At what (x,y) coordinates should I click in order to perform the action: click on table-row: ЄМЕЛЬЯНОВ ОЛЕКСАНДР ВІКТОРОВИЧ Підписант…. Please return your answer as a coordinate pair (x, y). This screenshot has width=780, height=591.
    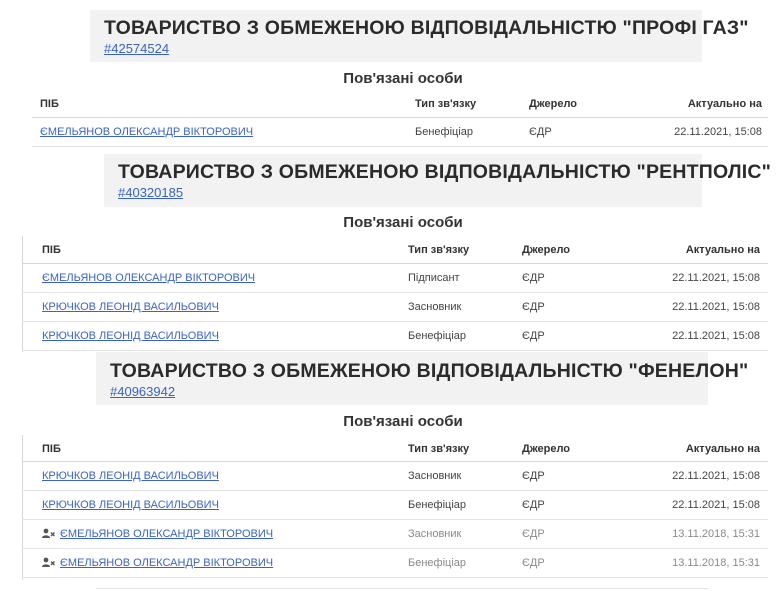
    Looking at the image, I should click on (395, 278).